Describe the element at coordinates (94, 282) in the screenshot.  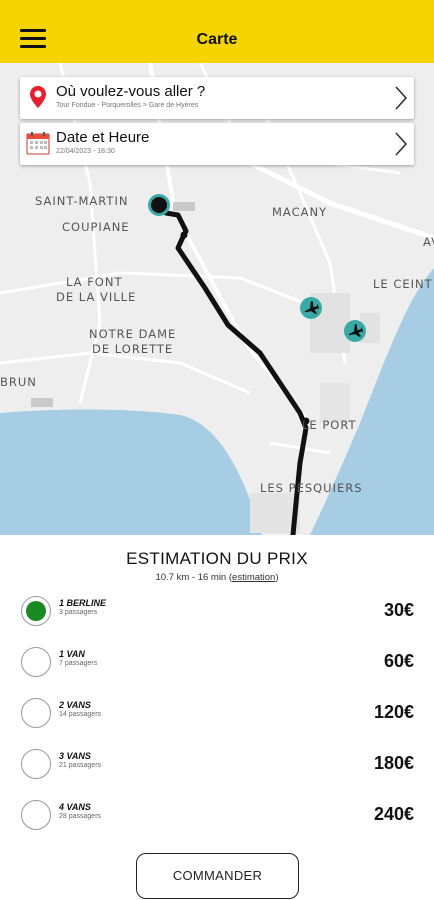
I see `map-label-la-font: LA FONT` at that location.